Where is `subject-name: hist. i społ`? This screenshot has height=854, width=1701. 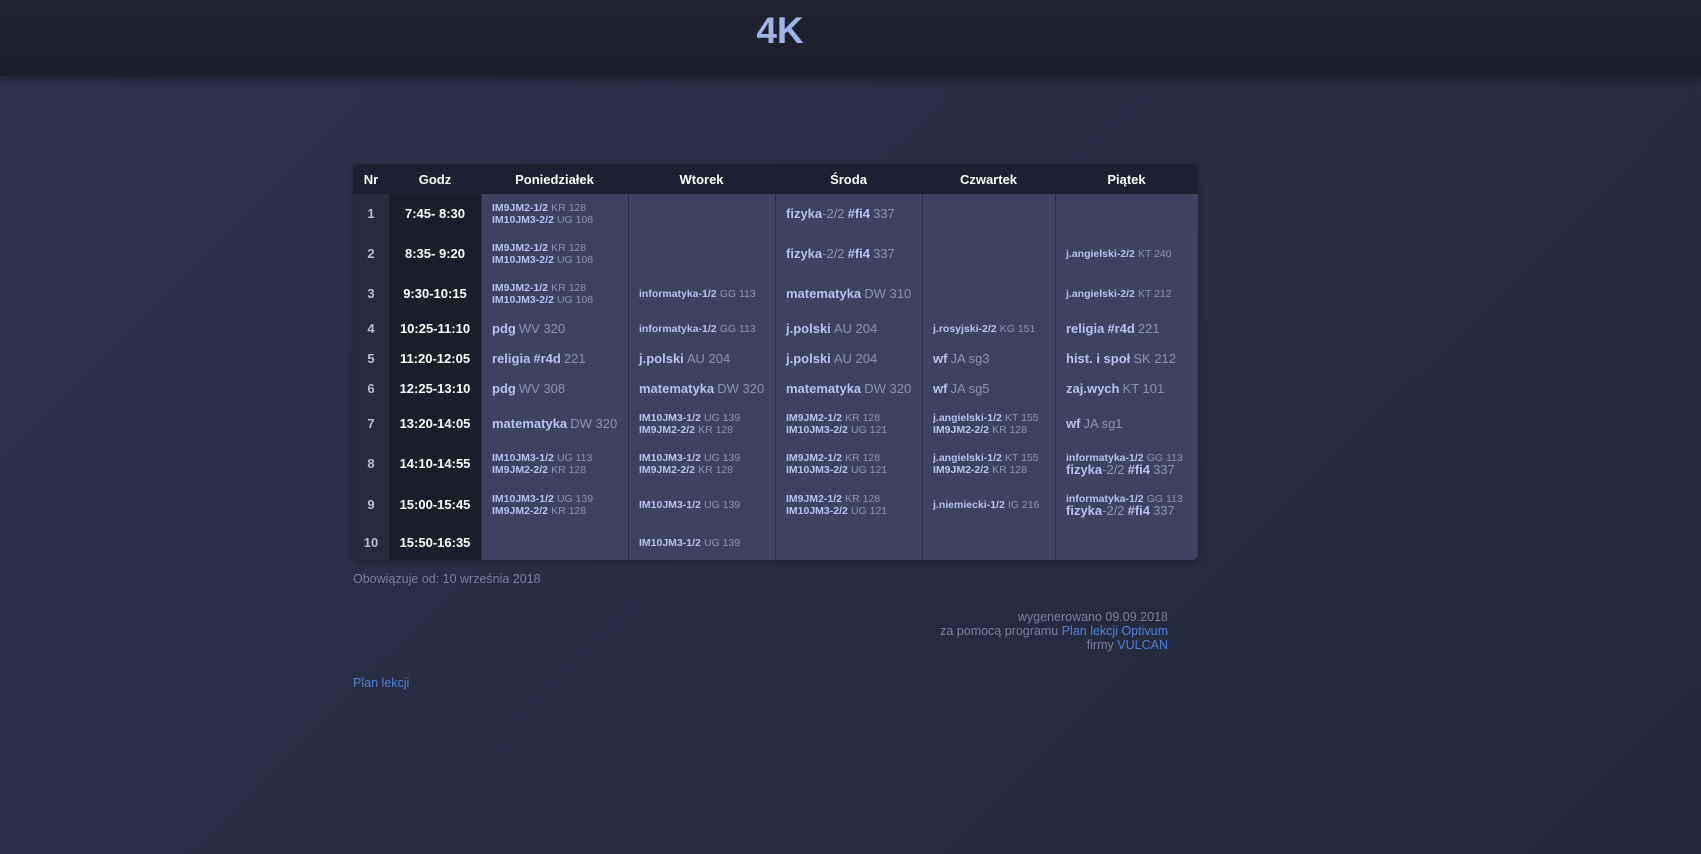 subject-name: hist. i społ is located at coordinates (1098, 358).